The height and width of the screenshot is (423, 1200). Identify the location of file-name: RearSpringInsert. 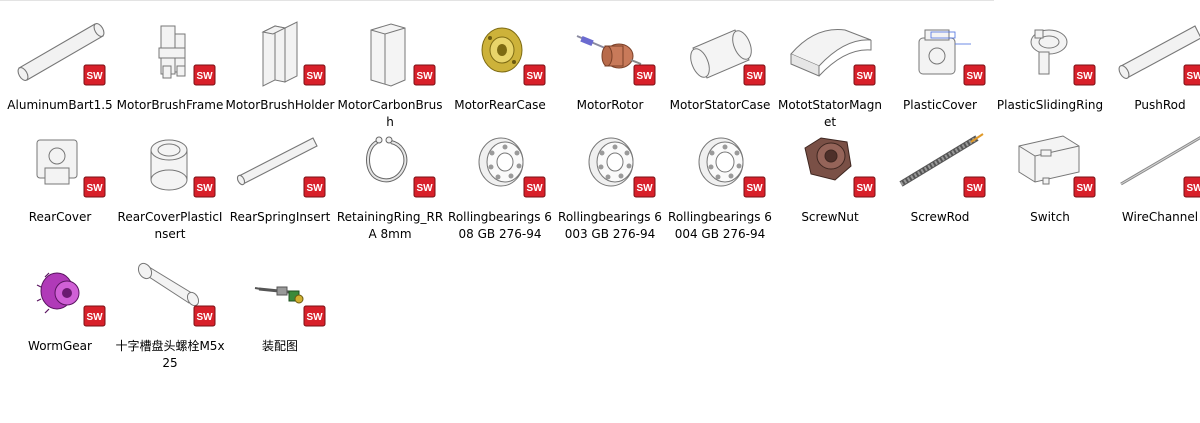
(280, 217).